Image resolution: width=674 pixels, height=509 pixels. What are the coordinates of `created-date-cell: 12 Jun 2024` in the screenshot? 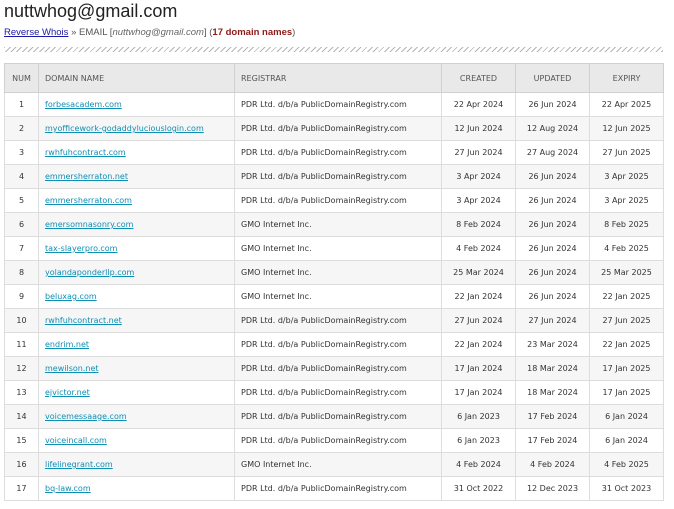 It's located at (478, 128).